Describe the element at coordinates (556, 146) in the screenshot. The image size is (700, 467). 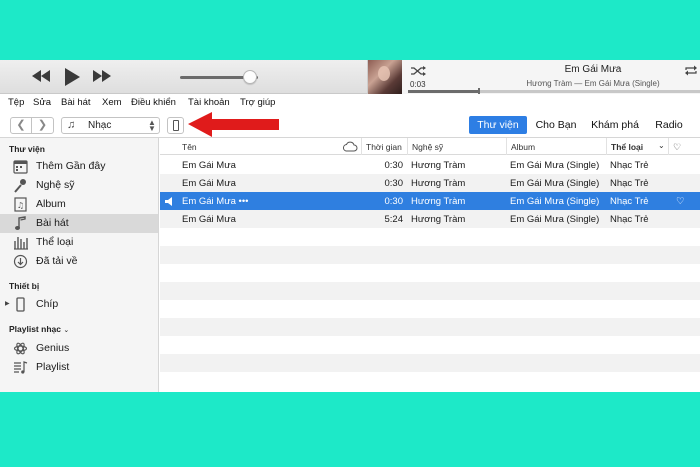
I see `column-header-album: Album` at that location.